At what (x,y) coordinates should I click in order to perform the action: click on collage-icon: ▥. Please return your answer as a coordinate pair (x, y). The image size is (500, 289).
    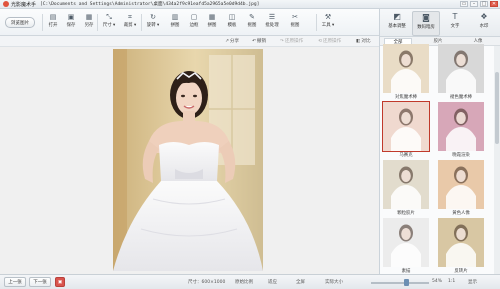
    Looking at the image, I should click on (175, 17).